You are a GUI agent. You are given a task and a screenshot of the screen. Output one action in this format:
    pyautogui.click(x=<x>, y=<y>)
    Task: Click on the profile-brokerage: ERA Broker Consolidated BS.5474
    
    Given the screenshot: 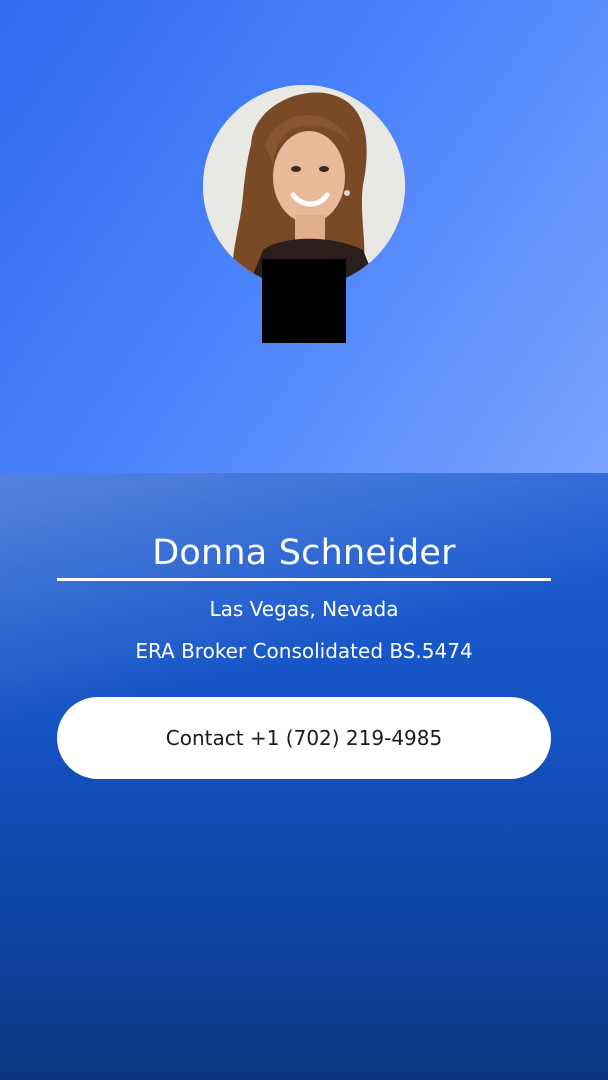 What is the action you would take?
    pyautogui.click(x=304, y=651)
    